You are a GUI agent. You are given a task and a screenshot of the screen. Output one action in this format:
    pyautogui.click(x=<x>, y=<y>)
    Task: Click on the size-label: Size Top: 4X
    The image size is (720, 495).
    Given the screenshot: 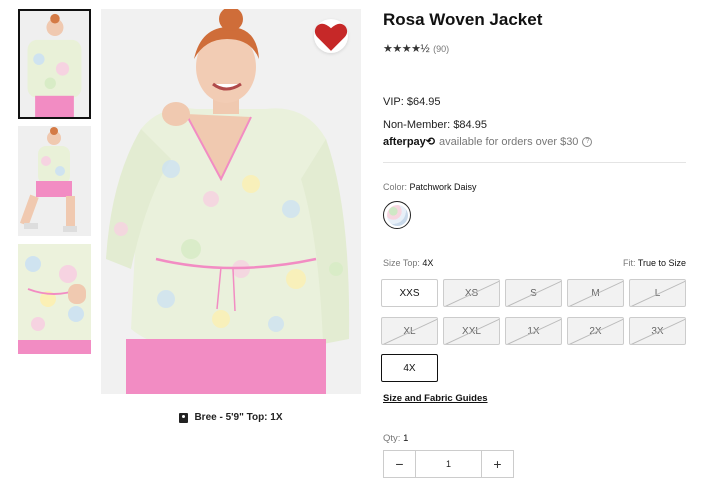 What is the action you would take?
    pyautogui.click(x=408, y=263)
    